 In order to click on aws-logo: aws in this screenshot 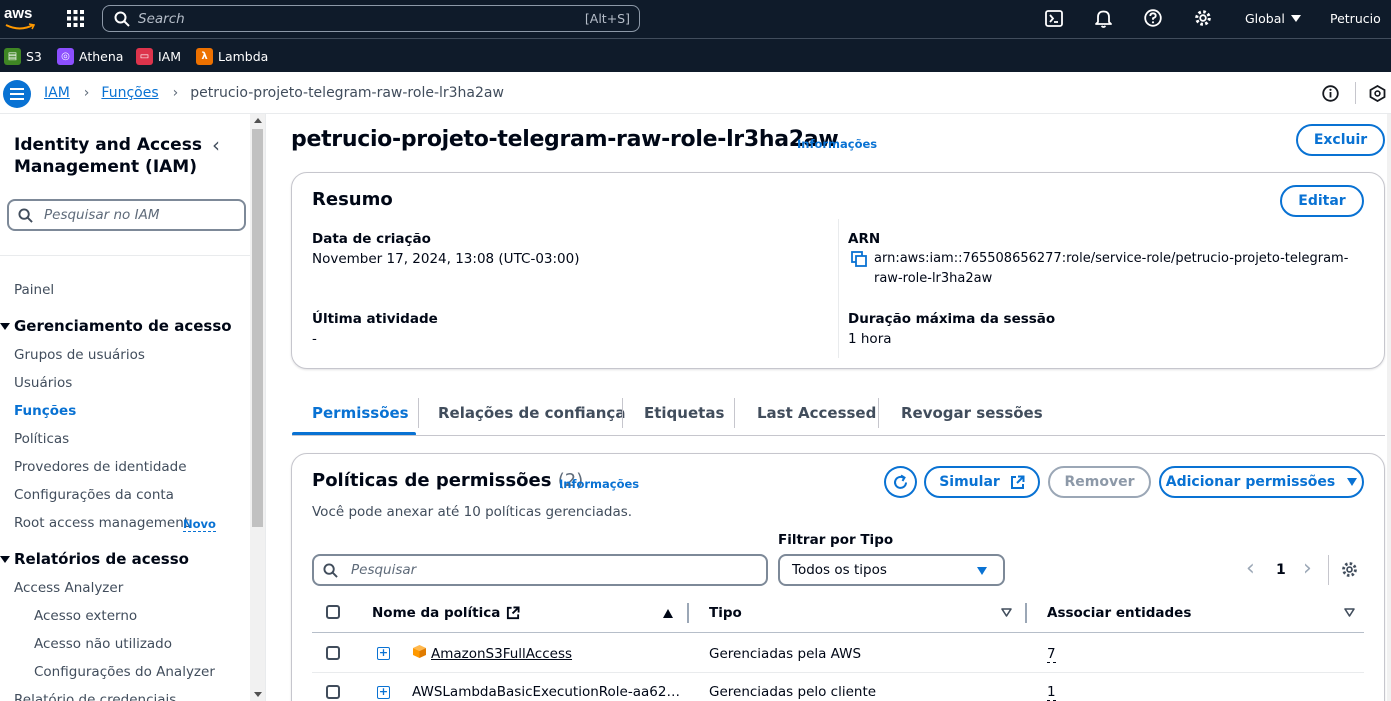, I will do `click(20, 18)`.